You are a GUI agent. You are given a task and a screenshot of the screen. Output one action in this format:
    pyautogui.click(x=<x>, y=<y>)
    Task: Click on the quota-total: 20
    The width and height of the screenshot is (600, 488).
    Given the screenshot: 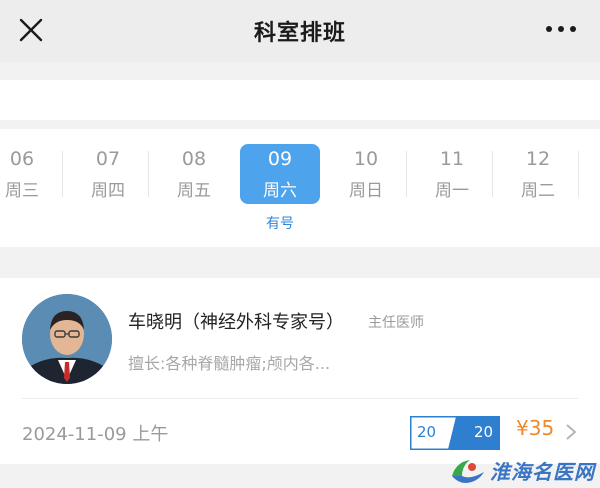 What is the action you would take?
    pyautogui.click(x=484, y=432)
    